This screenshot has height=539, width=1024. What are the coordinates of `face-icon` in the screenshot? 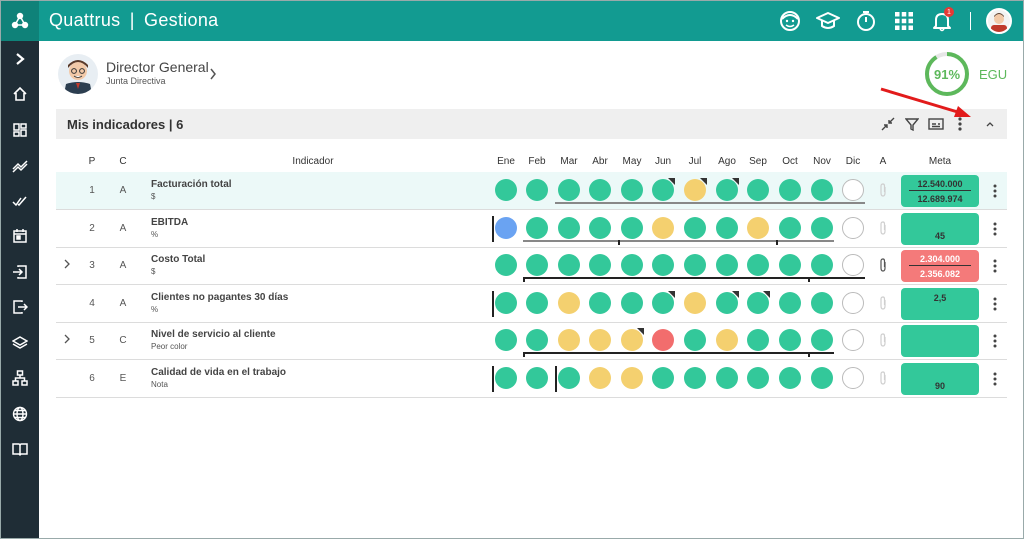 It's located at (790, 21).